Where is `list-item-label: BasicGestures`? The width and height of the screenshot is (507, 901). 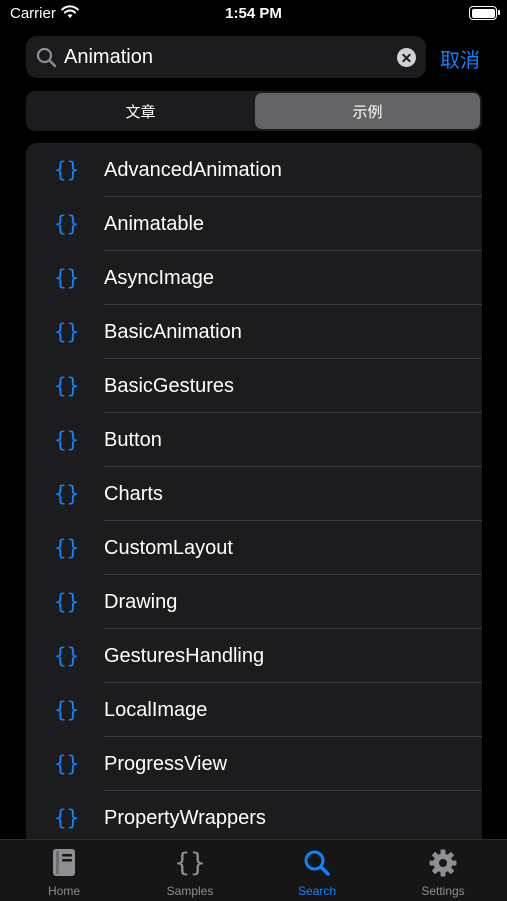
list-item-label: BasicGestures is located at coordinates (169, 385).